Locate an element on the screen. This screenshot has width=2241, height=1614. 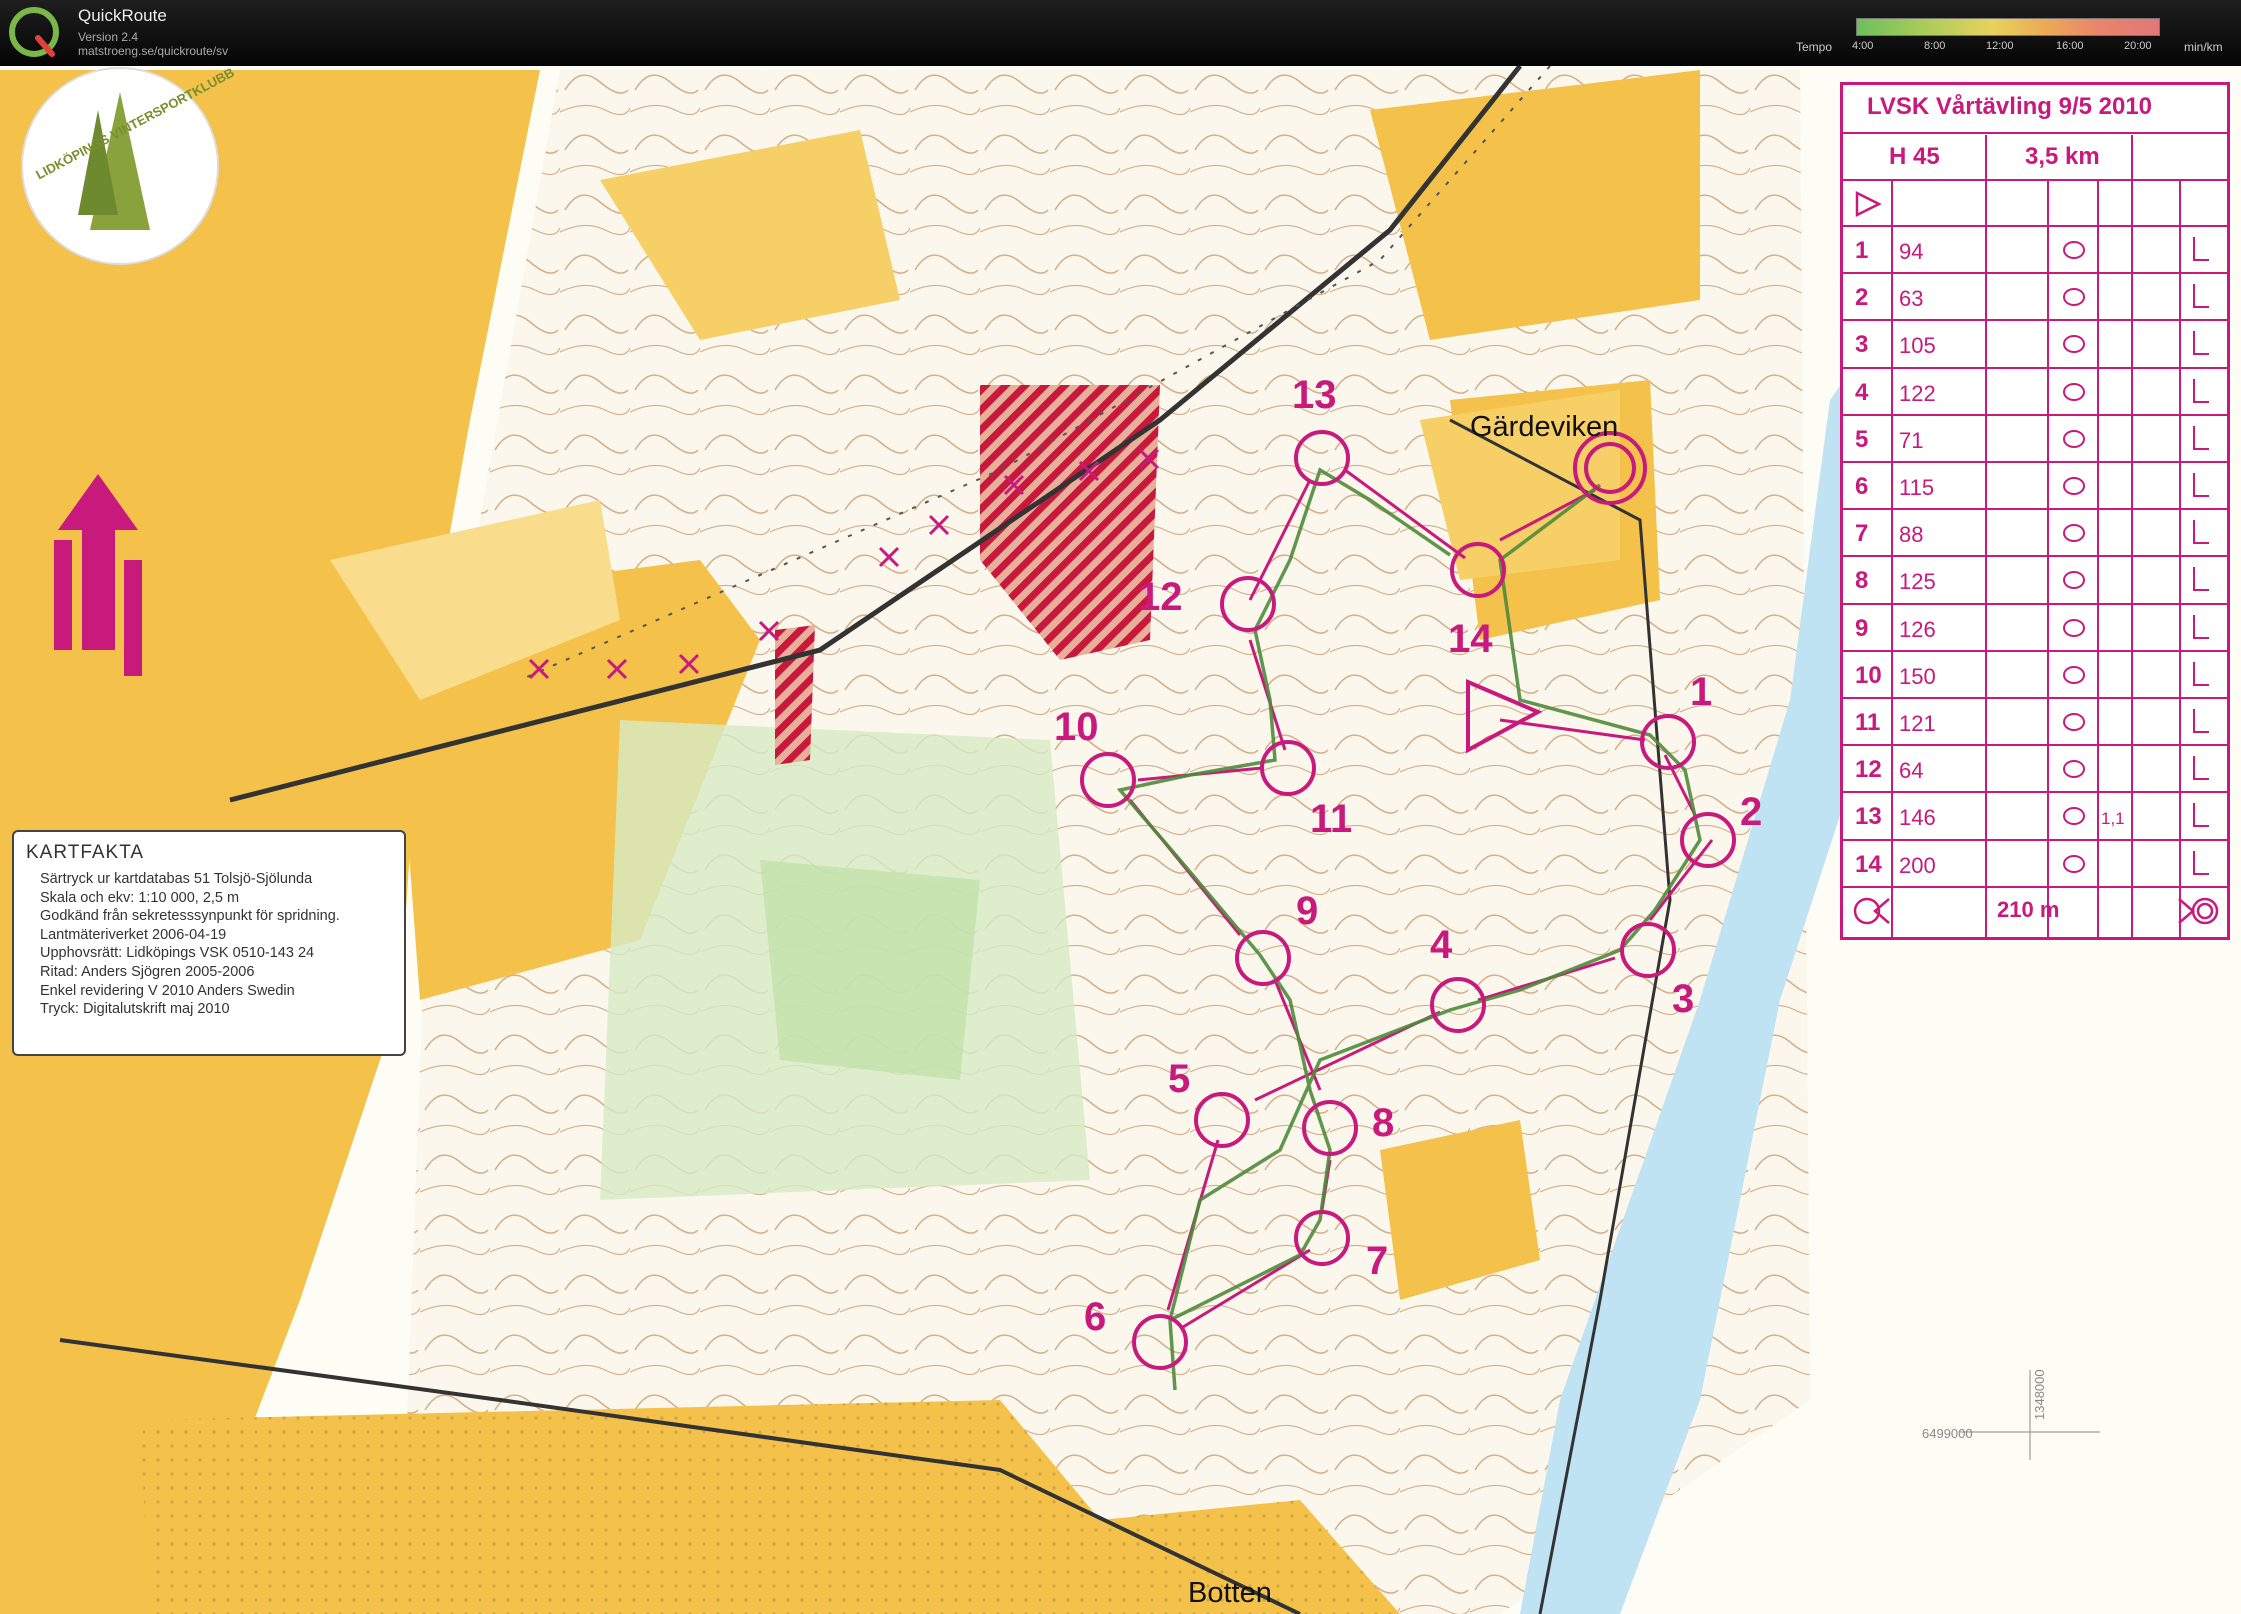
control-number-6: 6 is located at coordinates (1095, 1317).